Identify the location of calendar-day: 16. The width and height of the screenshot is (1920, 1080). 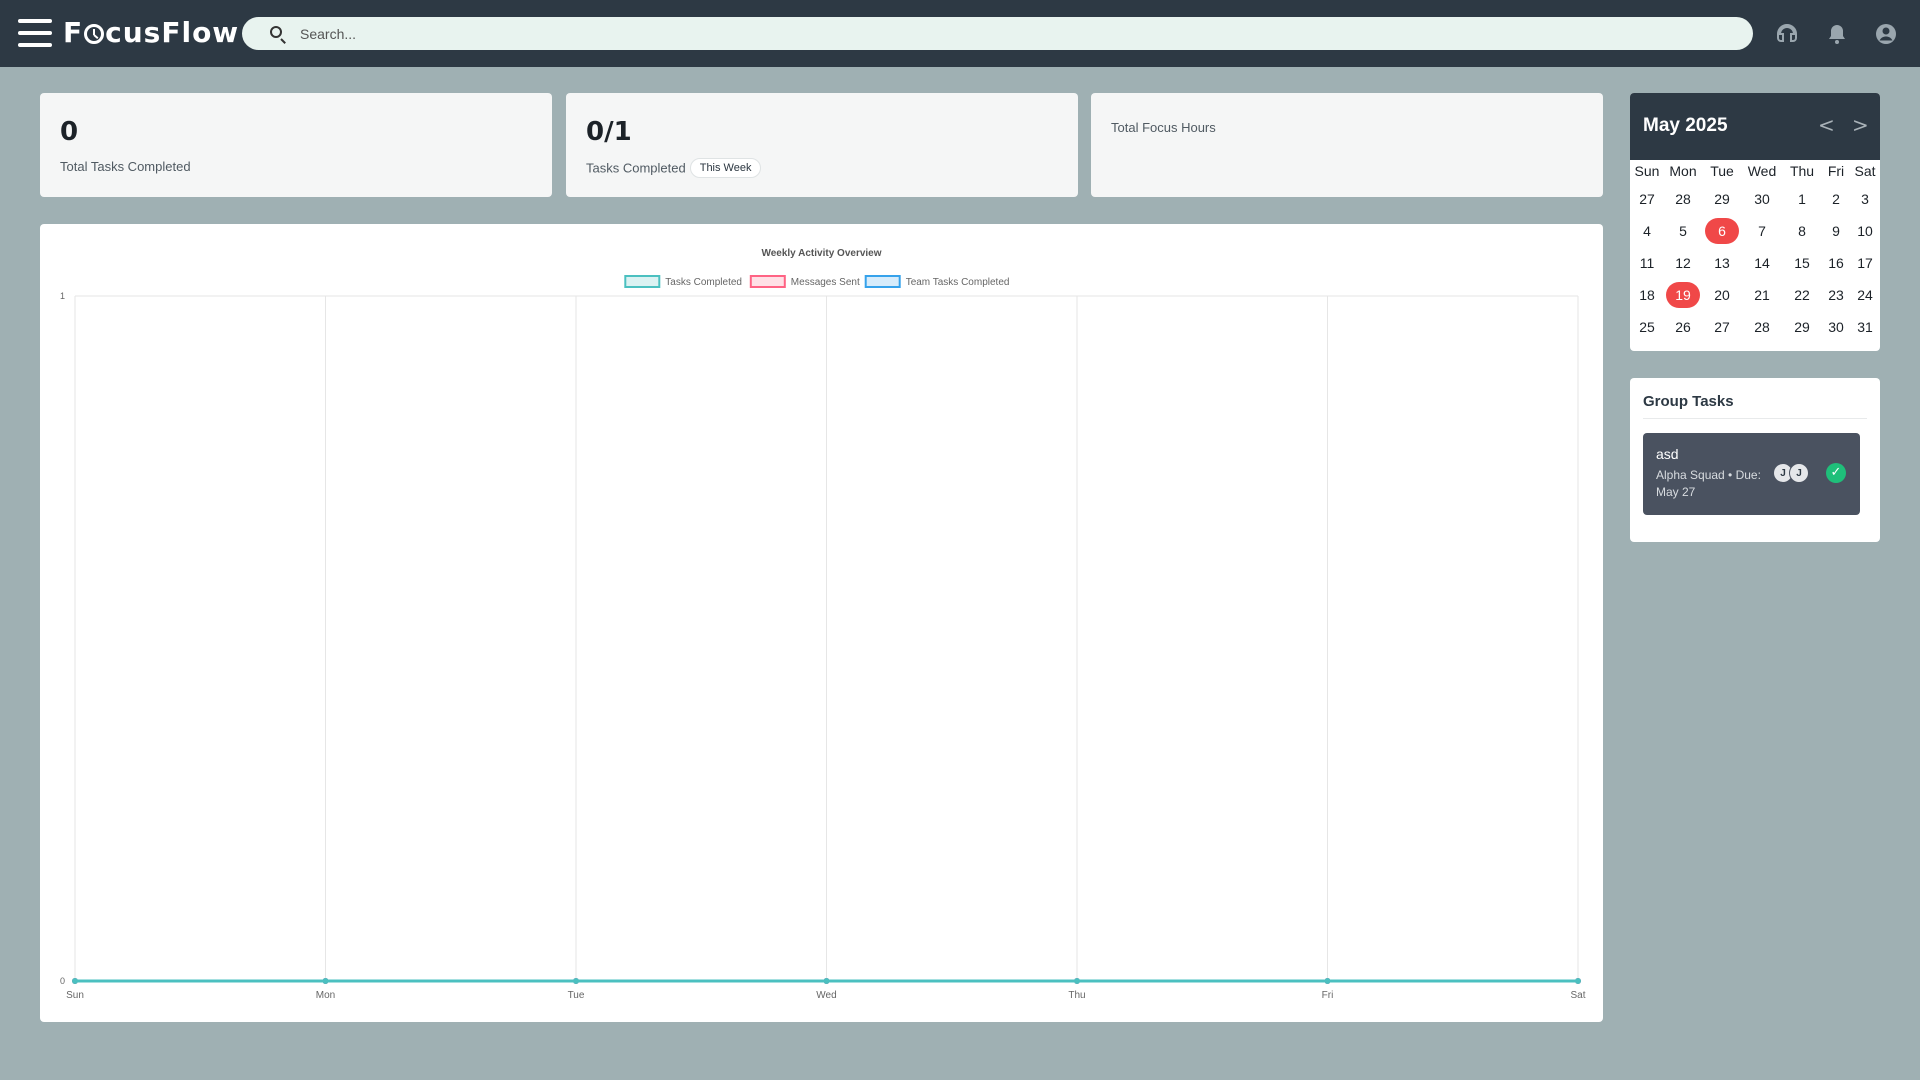
(1836, 263).